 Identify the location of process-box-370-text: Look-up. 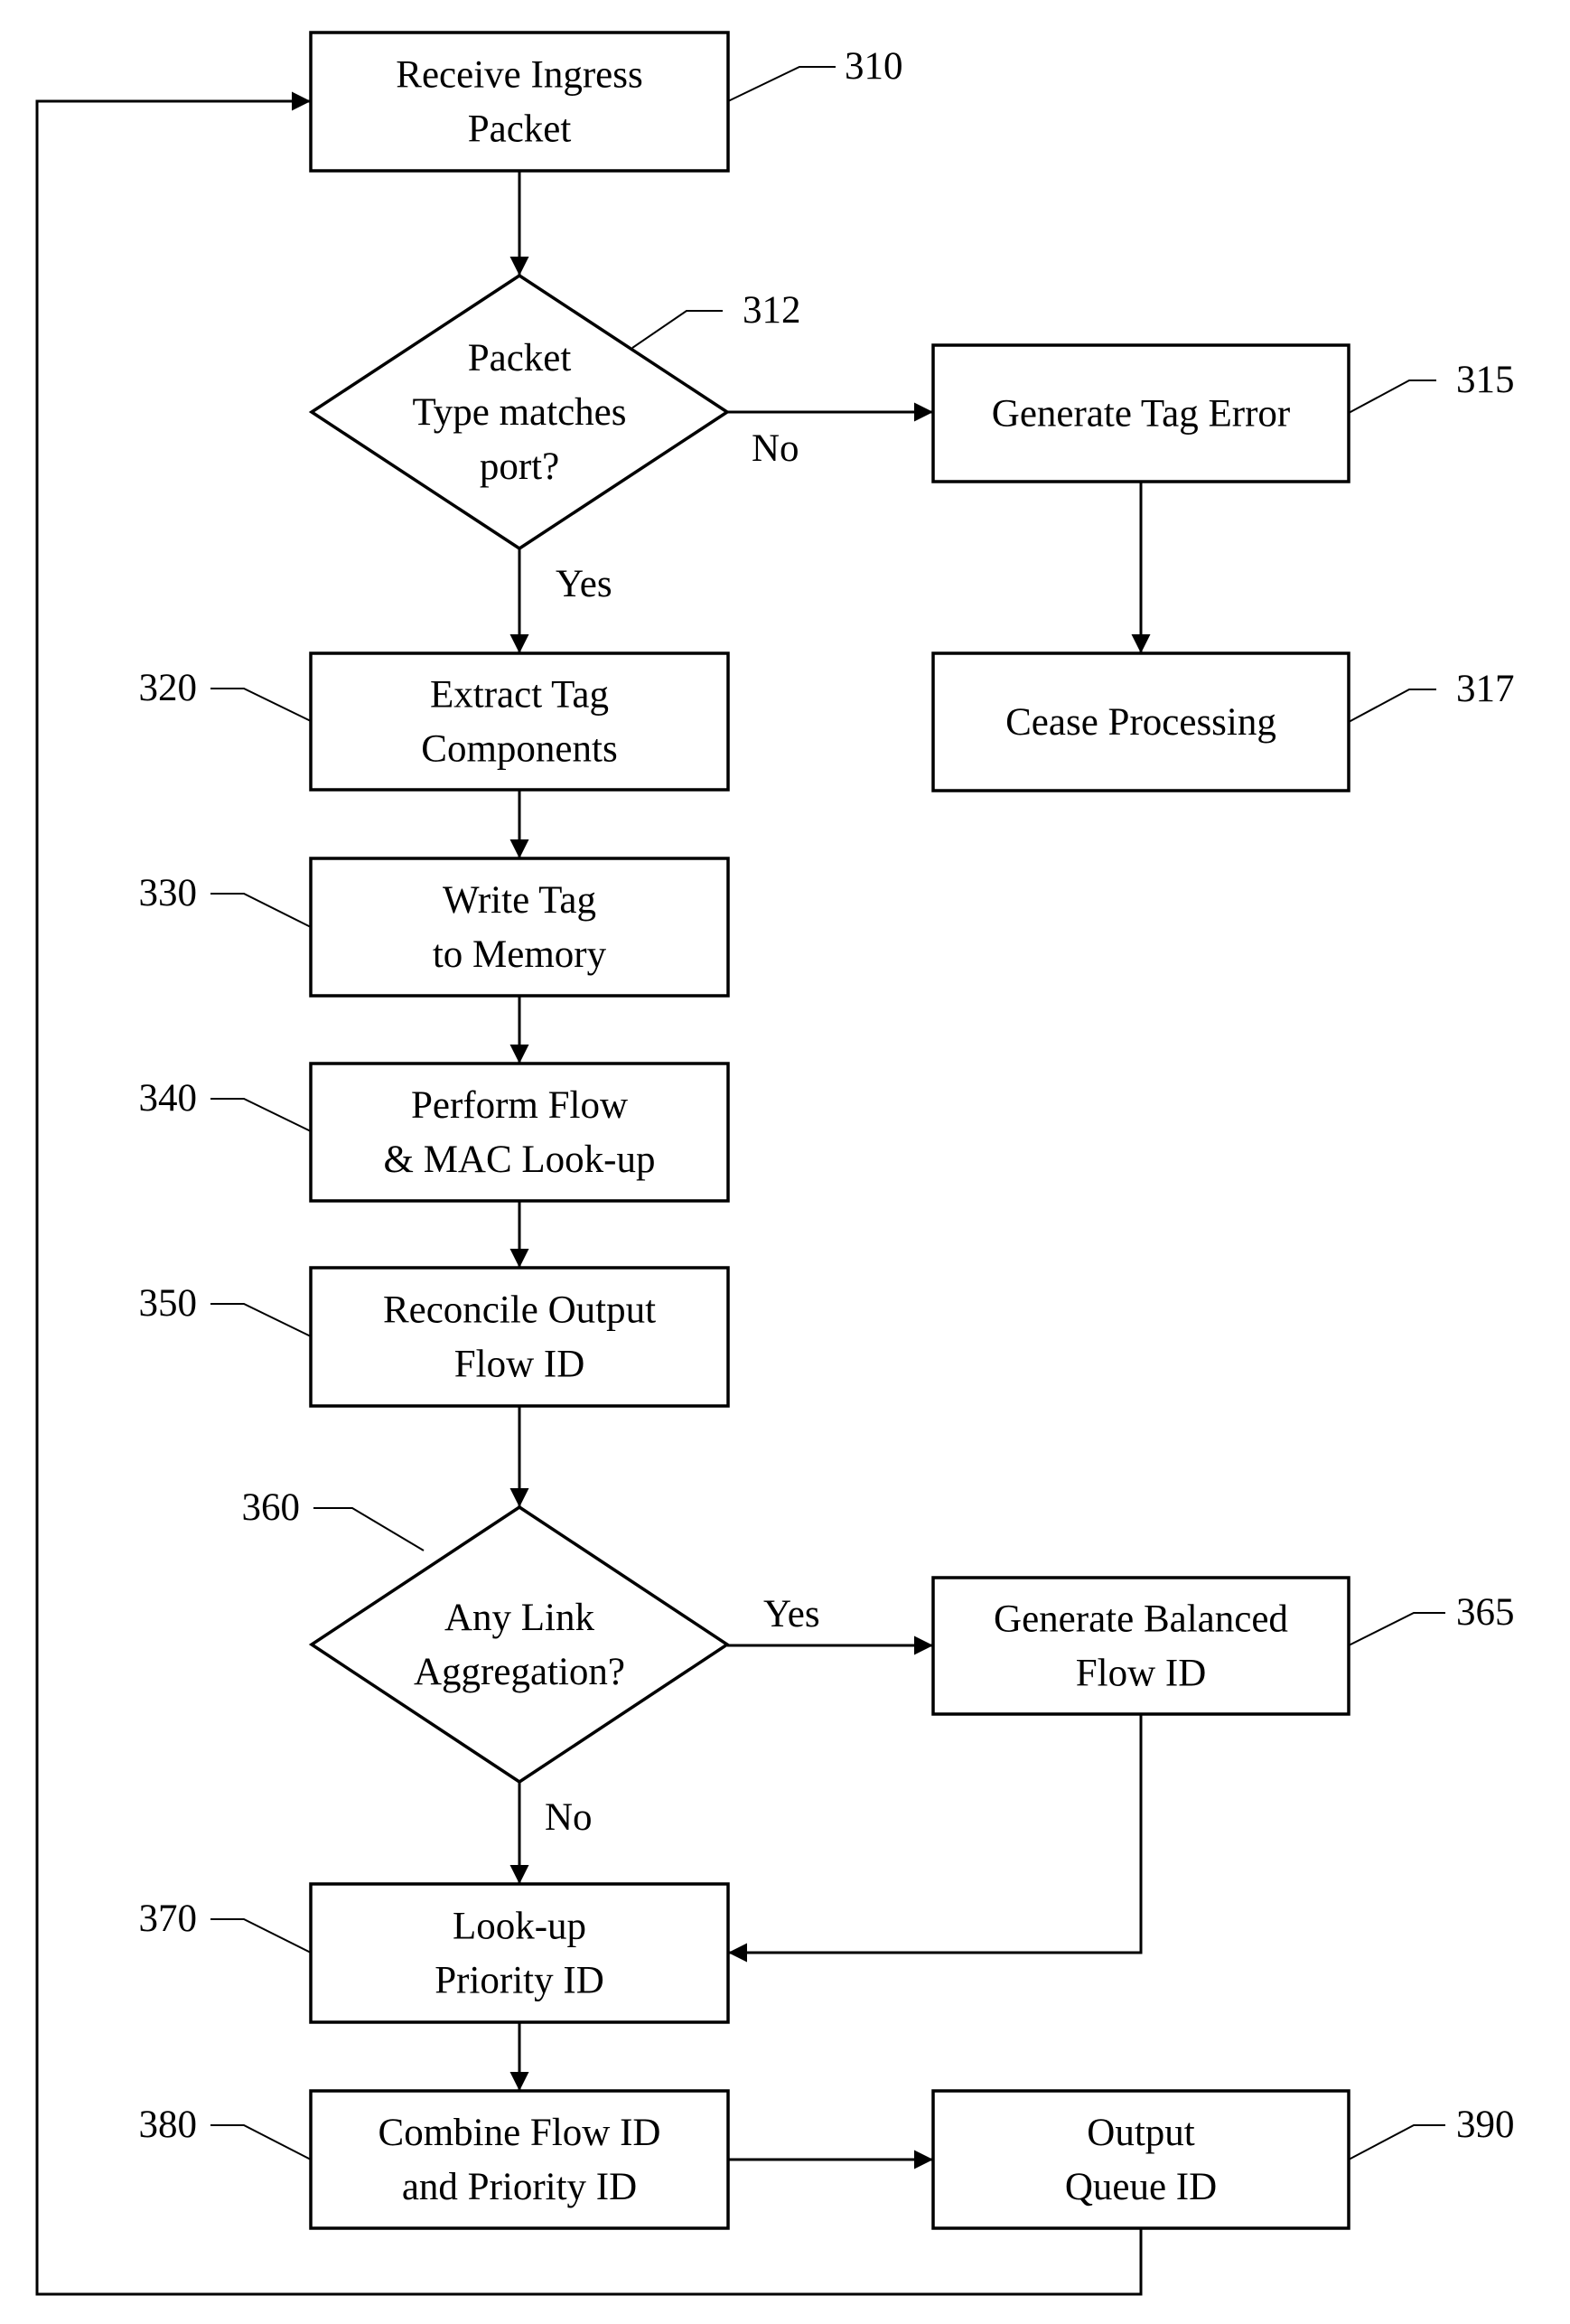
(519, 1927).